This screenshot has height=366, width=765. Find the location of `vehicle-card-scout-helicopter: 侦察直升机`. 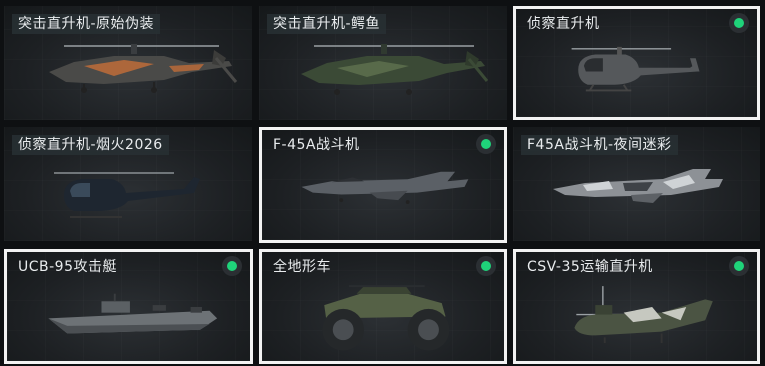

vehicle-card-scout-helicopter: 侦察直升机 is located at coordinates (636, 63).